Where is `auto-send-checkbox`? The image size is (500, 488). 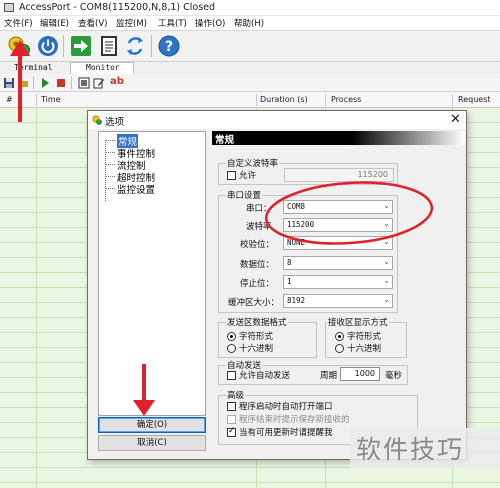 auto-send-checkbox is located at coordinates (231, 375).